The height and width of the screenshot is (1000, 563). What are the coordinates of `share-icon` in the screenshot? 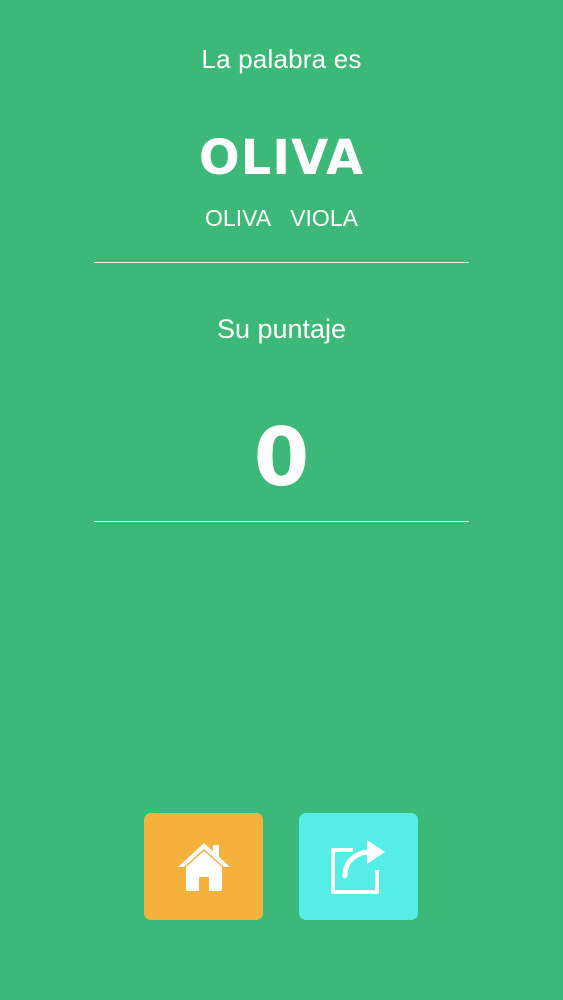 It's located at (357, 866).